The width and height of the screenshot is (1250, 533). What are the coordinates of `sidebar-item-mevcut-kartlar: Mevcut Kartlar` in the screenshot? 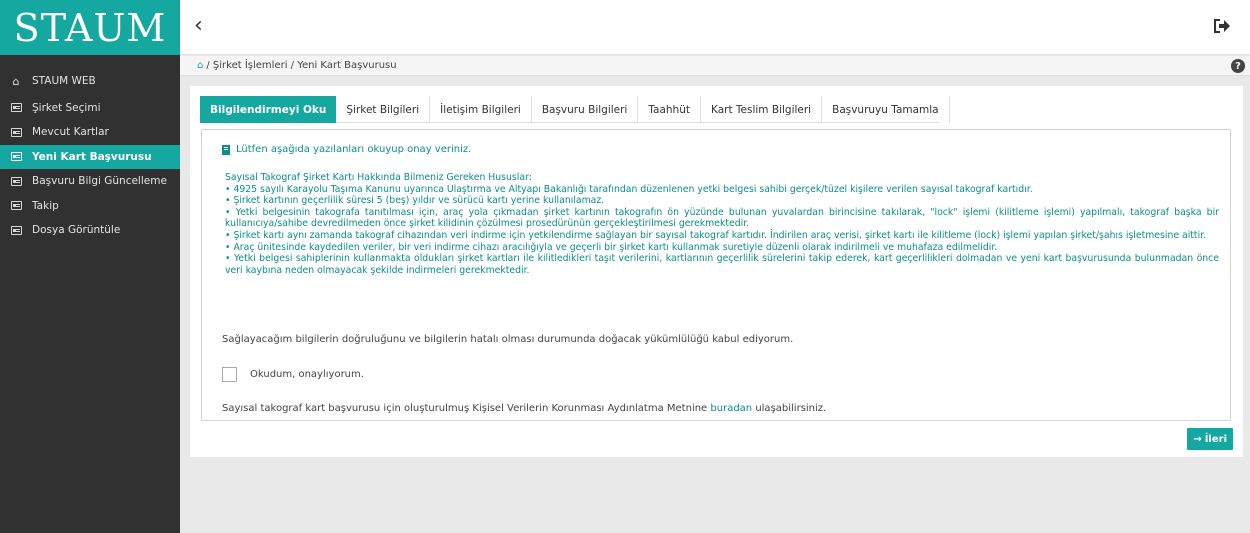 It's located at (90, 132).